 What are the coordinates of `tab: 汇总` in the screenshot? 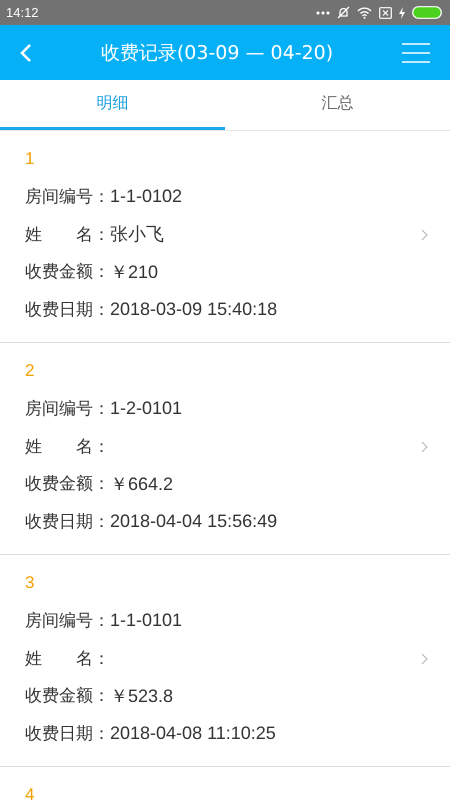 It's located at (337, 105).